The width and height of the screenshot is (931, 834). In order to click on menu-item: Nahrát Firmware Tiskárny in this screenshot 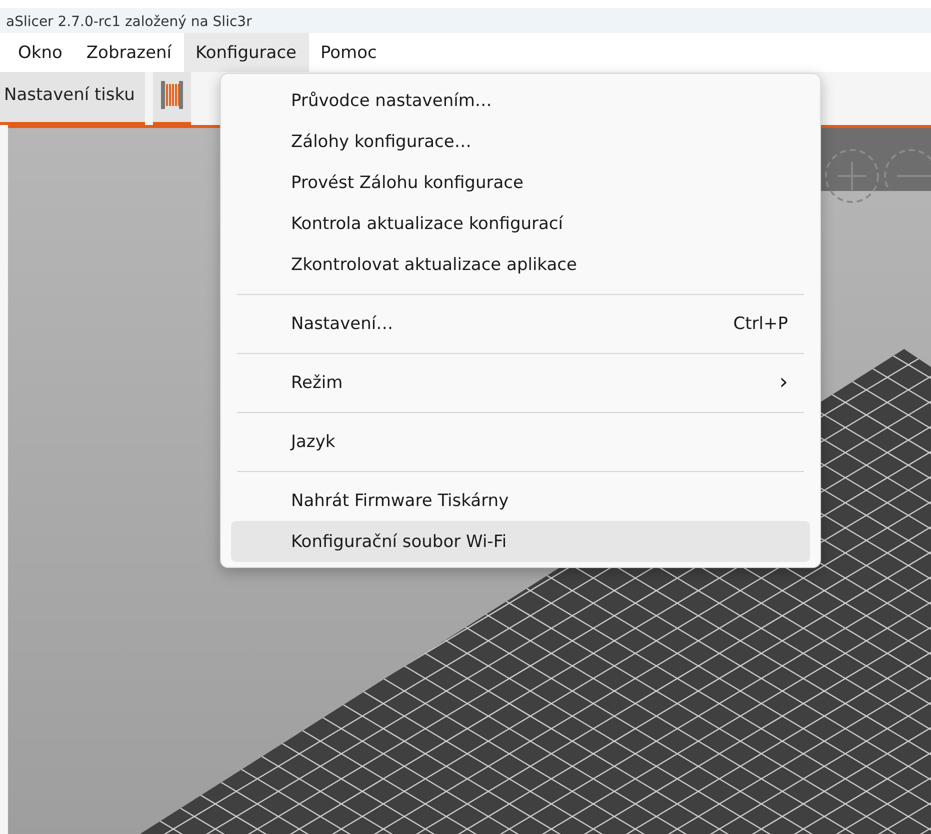, I will do `click(520, 500)`.